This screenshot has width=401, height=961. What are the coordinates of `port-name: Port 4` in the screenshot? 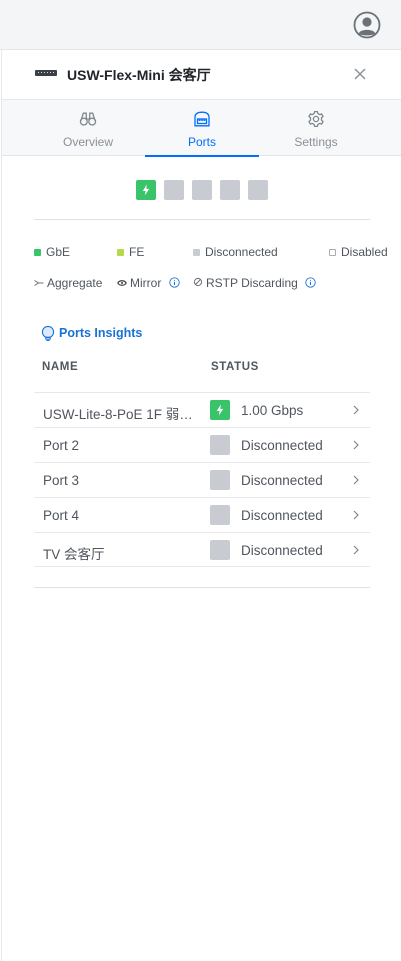 It's located at (61, 515).